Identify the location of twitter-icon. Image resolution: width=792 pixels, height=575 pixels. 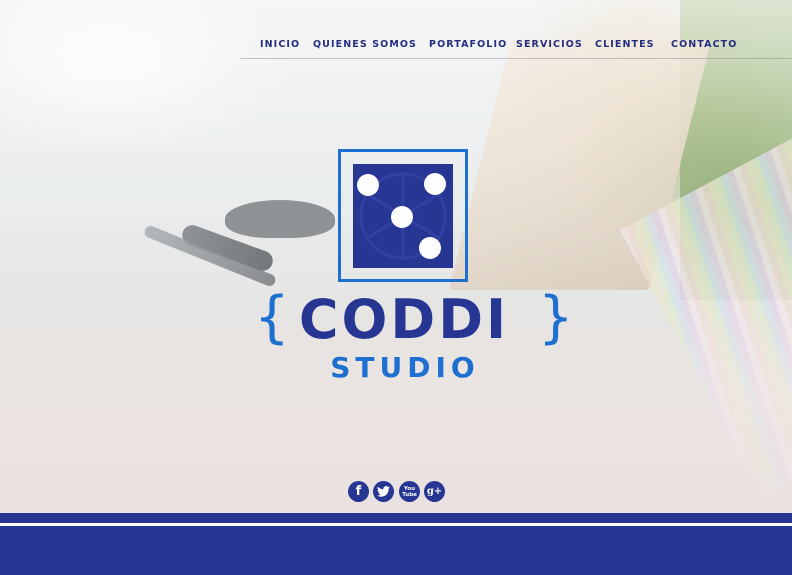
(383, 491).